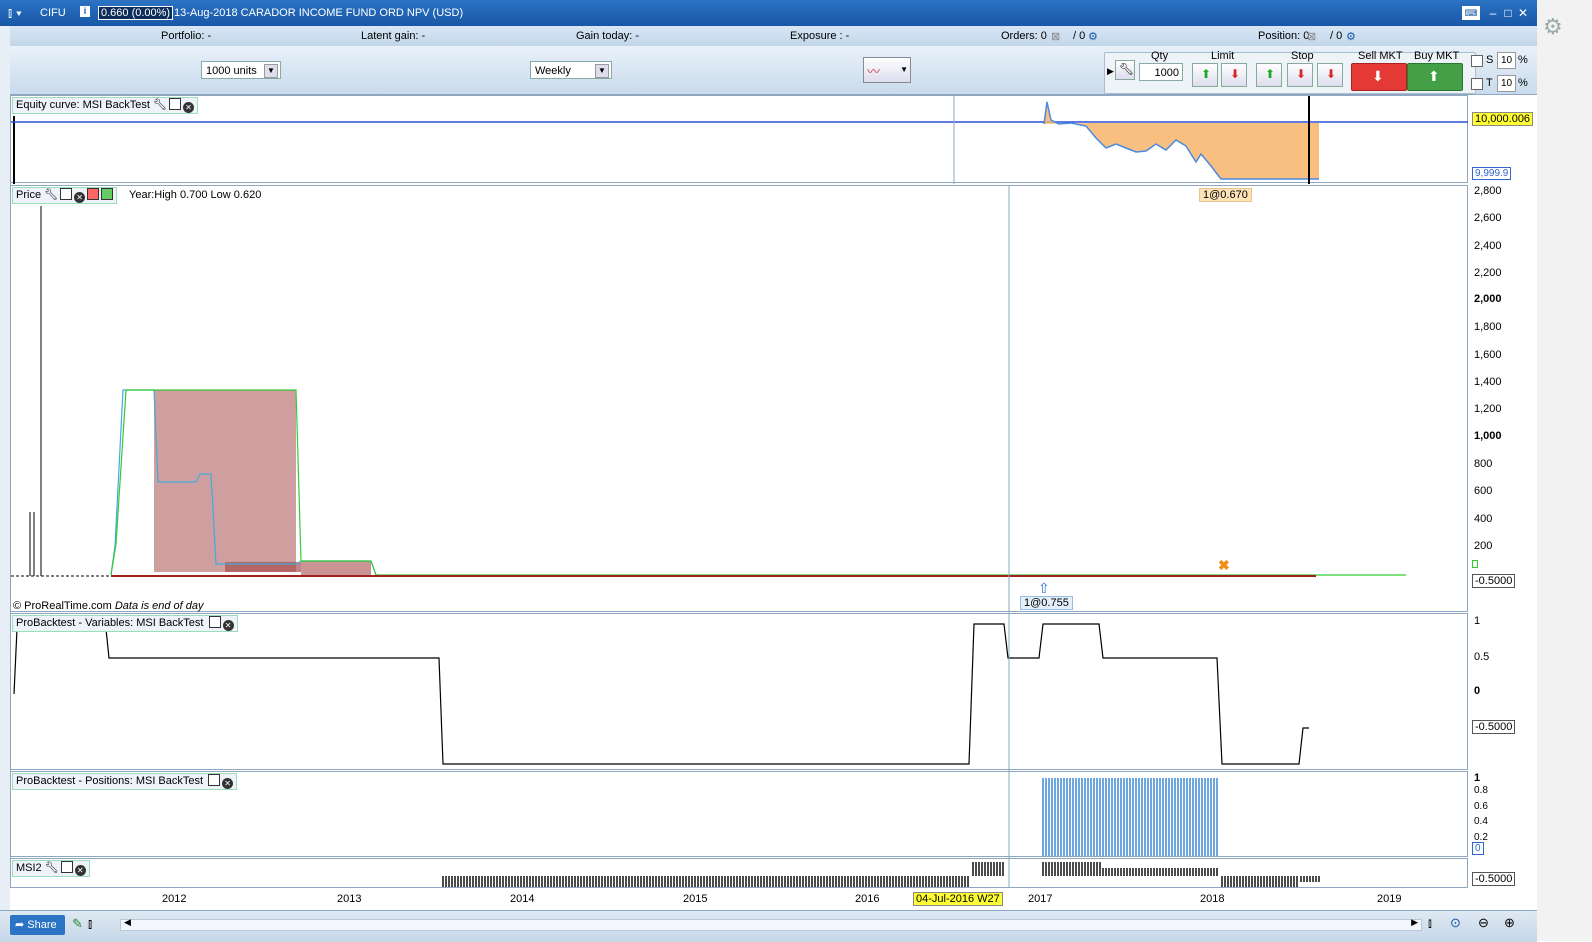  I want to click on info-icon: i, so click(85, 11).